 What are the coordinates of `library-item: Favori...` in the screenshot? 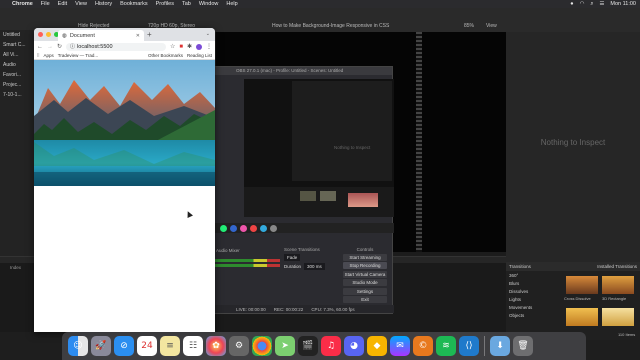 It's located at (18, 75).